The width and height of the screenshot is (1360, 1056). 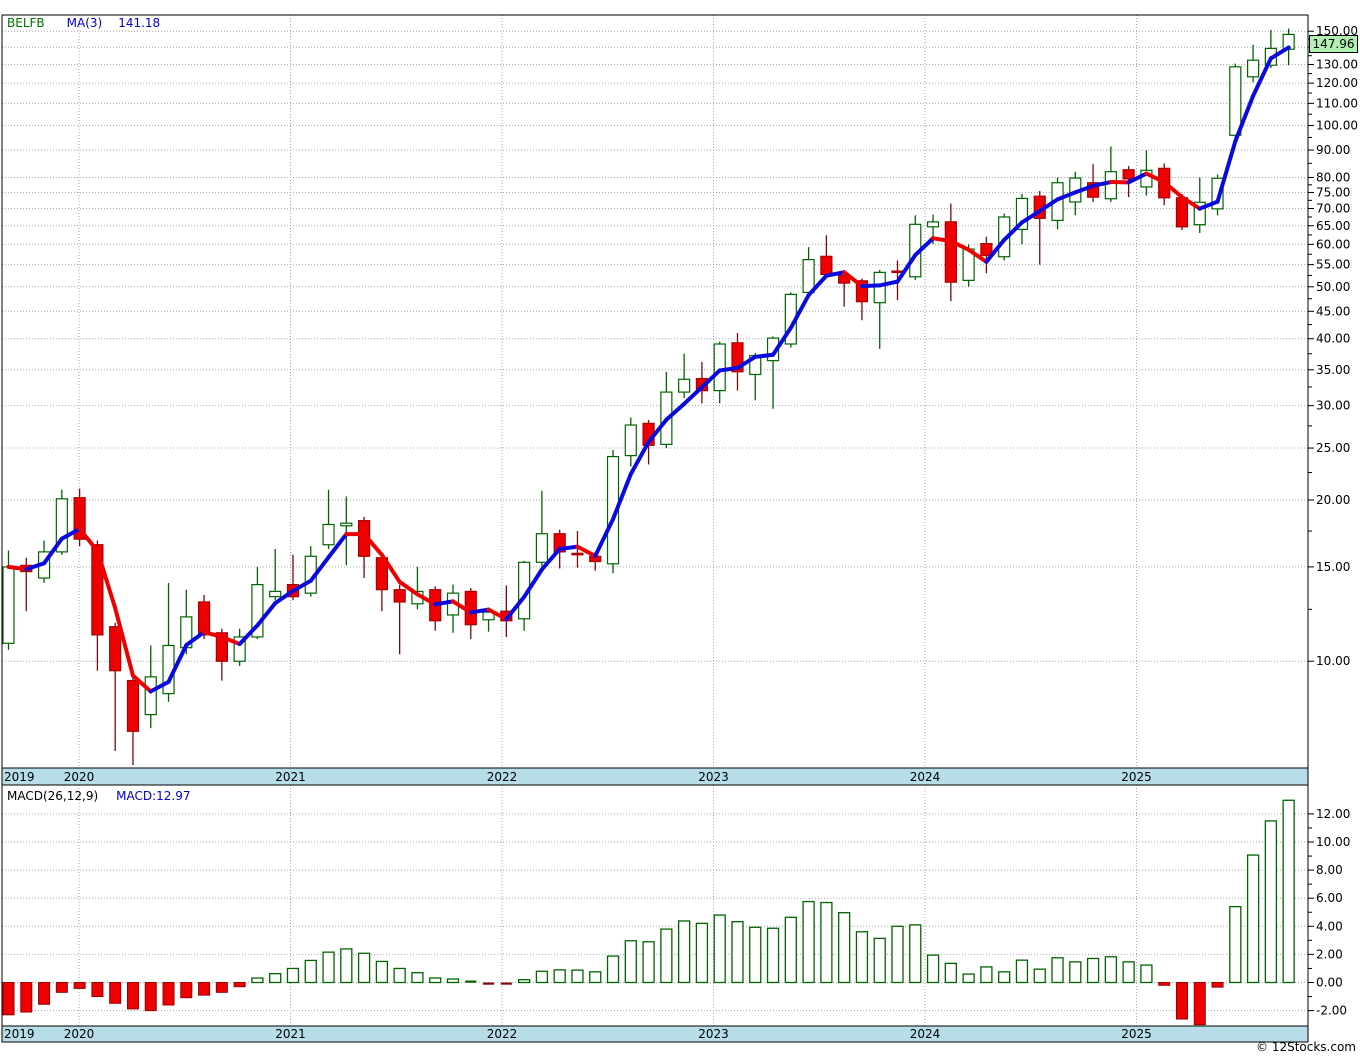 I want to click on price-legend: BELFB MA(3) 141.18, so click(x=83, y=23).